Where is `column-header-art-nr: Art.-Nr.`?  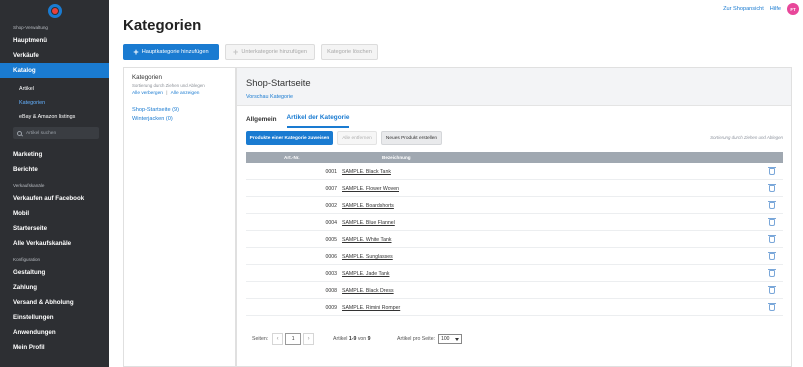
column-header-art-nr: Art.-Nr. is located at coordinates (292, 157).